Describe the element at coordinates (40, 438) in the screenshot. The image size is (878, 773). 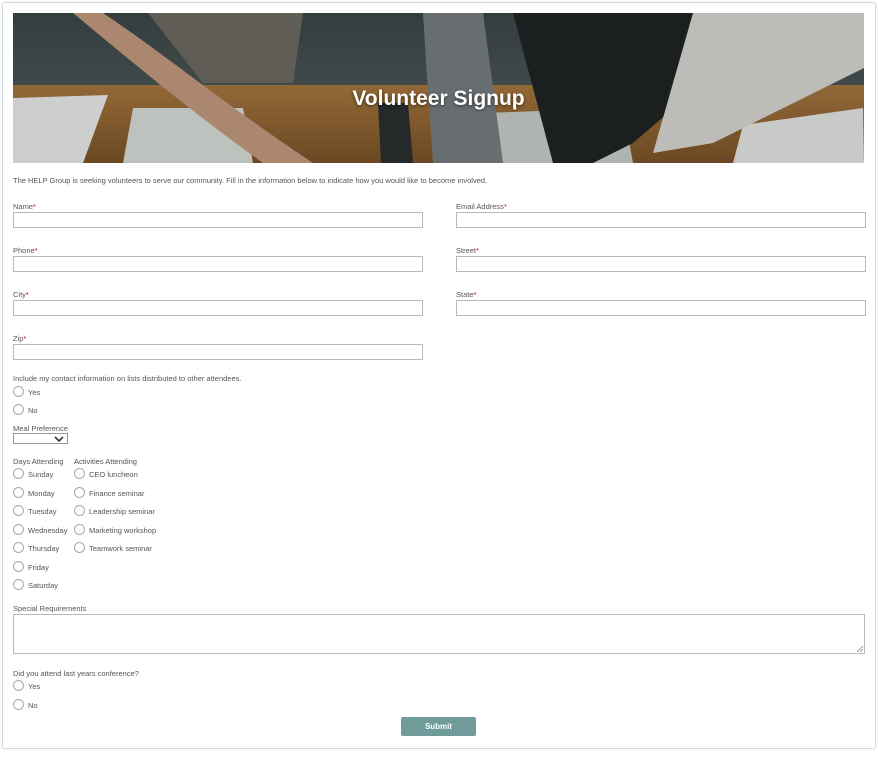
I see `meal-preference-select` at that location.